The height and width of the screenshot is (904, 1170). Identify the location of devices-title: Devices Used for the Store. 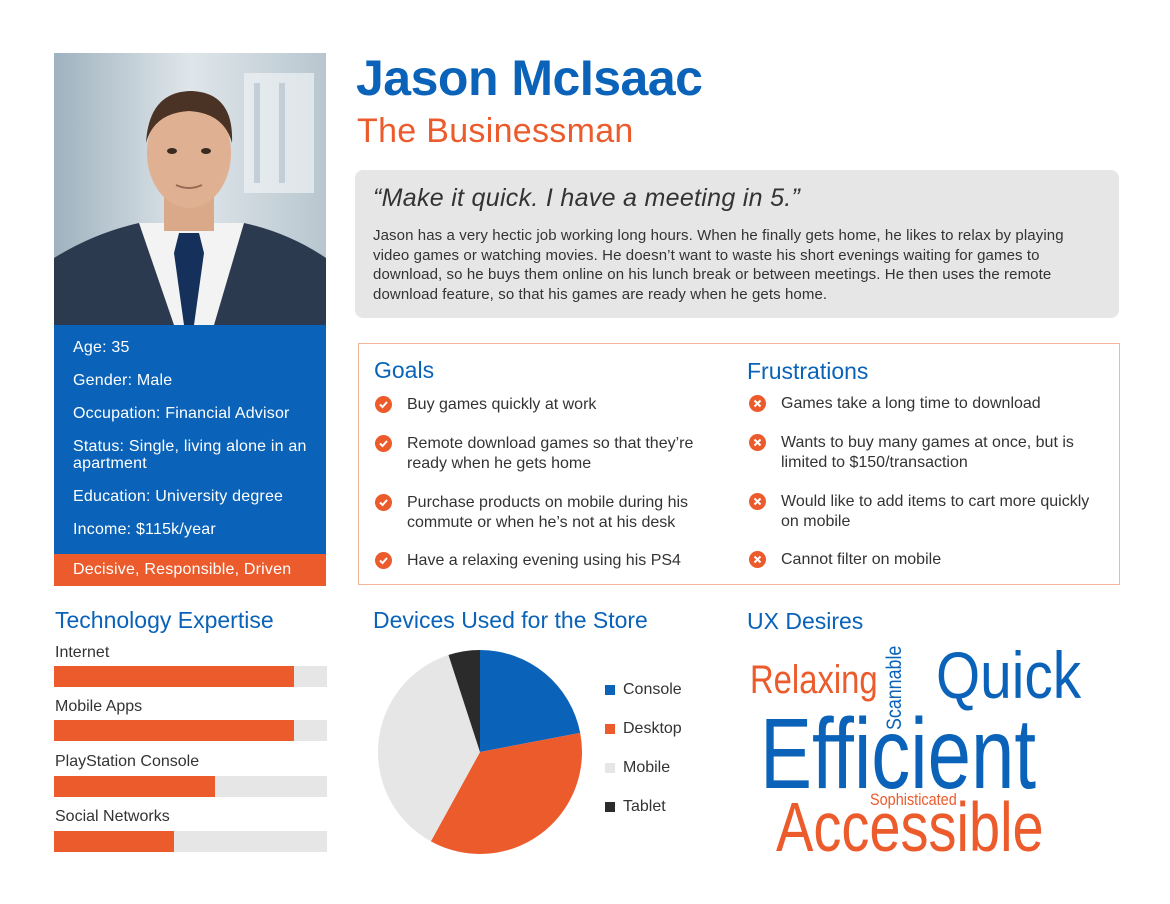
(510, 620).